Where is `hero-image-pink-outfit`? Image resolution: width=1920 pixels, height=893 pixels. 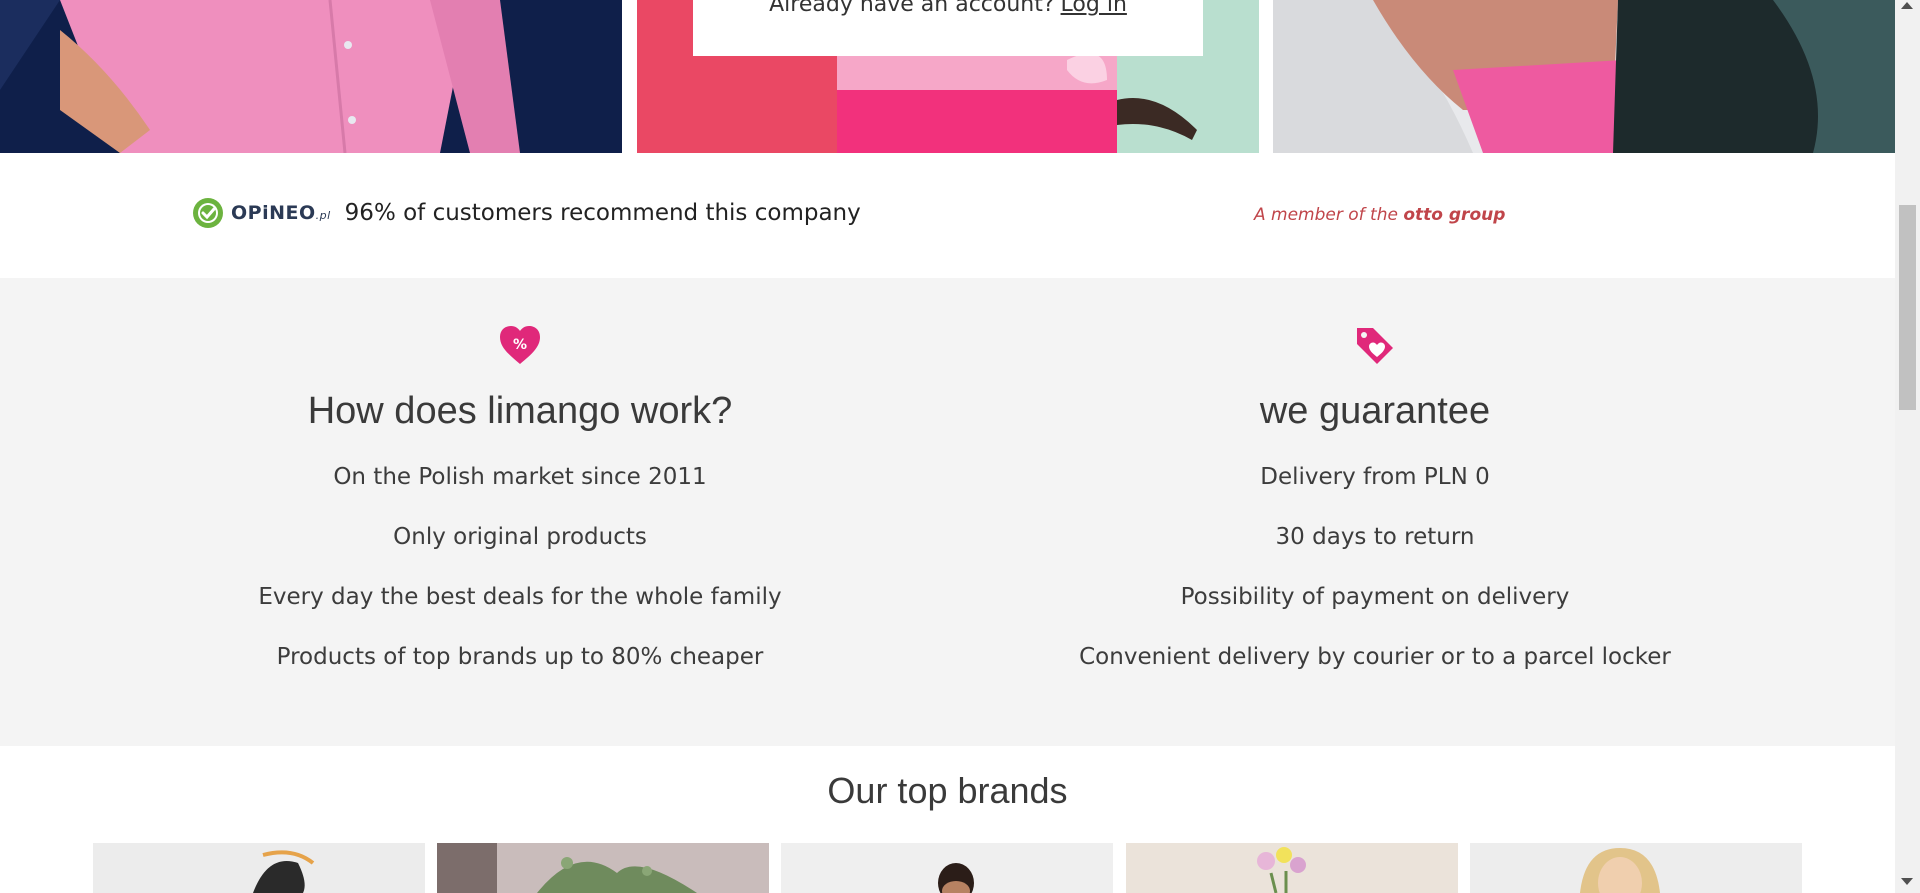 hero-image-pink-outfit is located at coordinates (1584, 76).